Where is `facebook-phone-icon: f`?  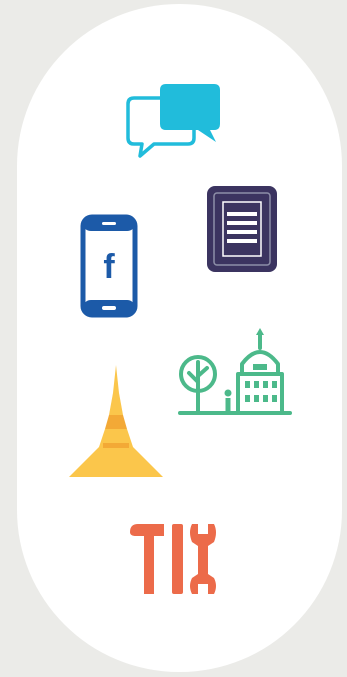 facebook-phone-icon: f is located at coordinates (109, 266).